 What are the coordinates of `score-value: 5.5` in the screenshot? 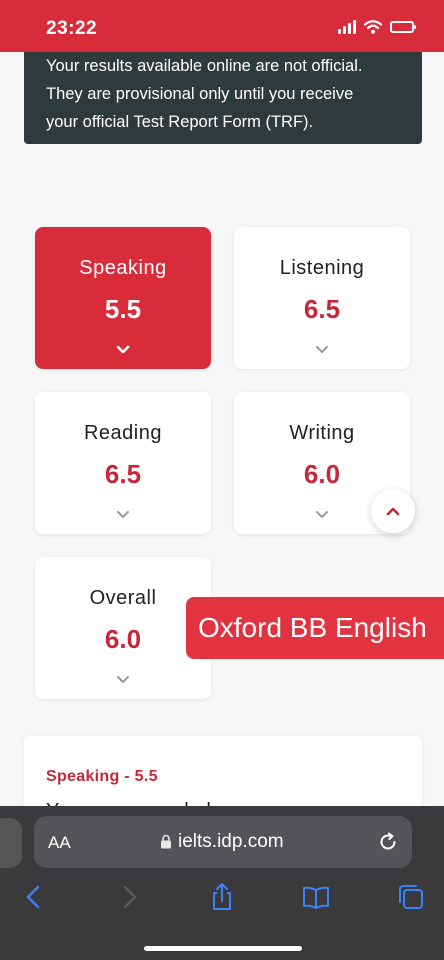 It's located at (123, 309).